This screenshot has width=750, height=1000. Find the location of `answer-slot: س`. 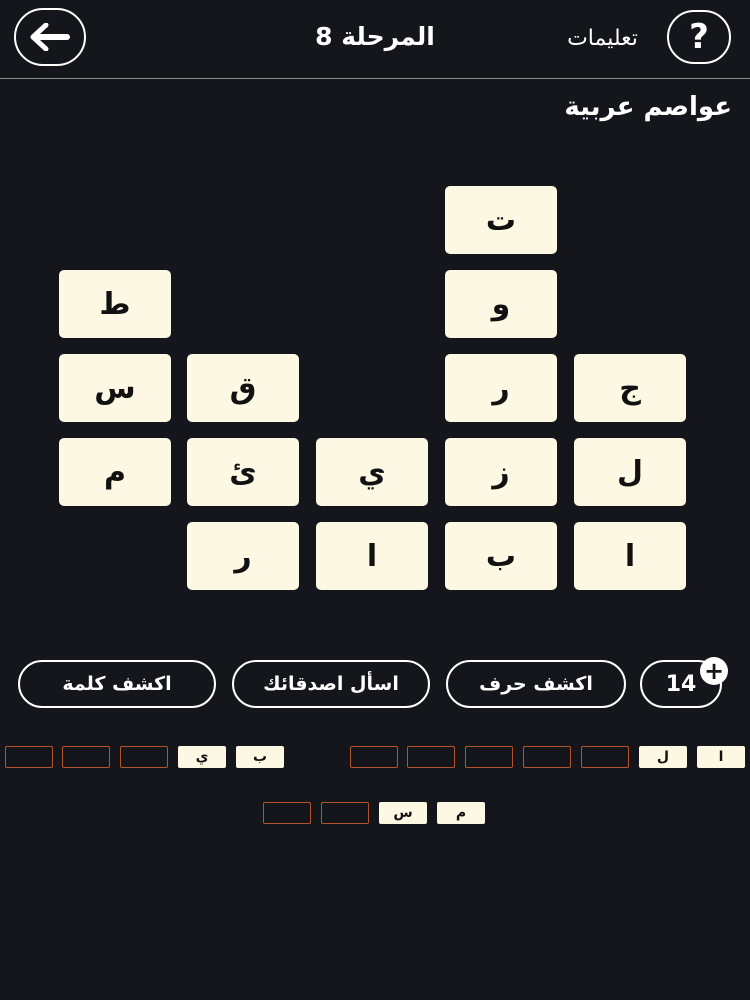

answer-slot: س is located at coordinates (403, 813).